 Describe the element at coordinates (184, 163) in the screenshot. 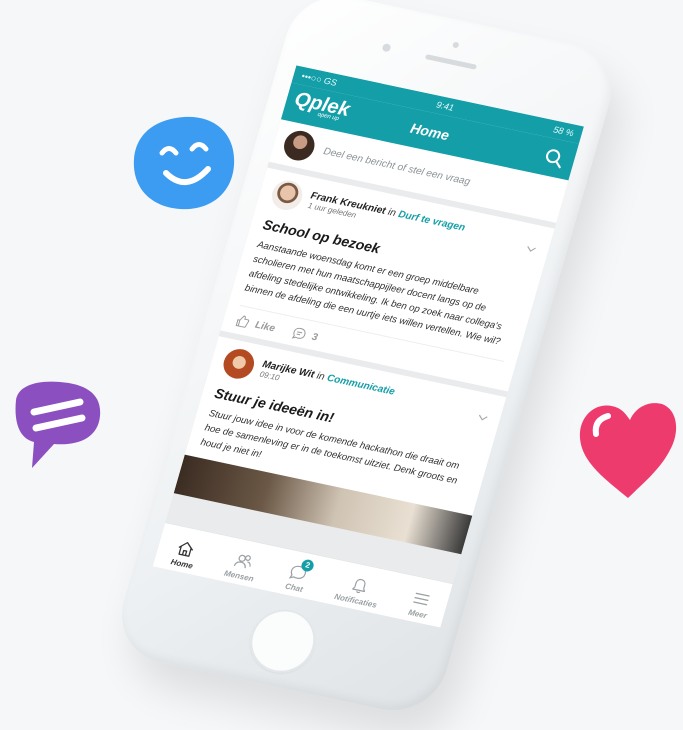

I see `smiley-sticker-icon` at that location.